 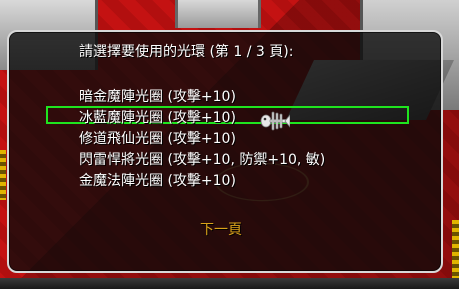 I want to click on fish-bone-cursor-icon, so click(x=275, y=121).